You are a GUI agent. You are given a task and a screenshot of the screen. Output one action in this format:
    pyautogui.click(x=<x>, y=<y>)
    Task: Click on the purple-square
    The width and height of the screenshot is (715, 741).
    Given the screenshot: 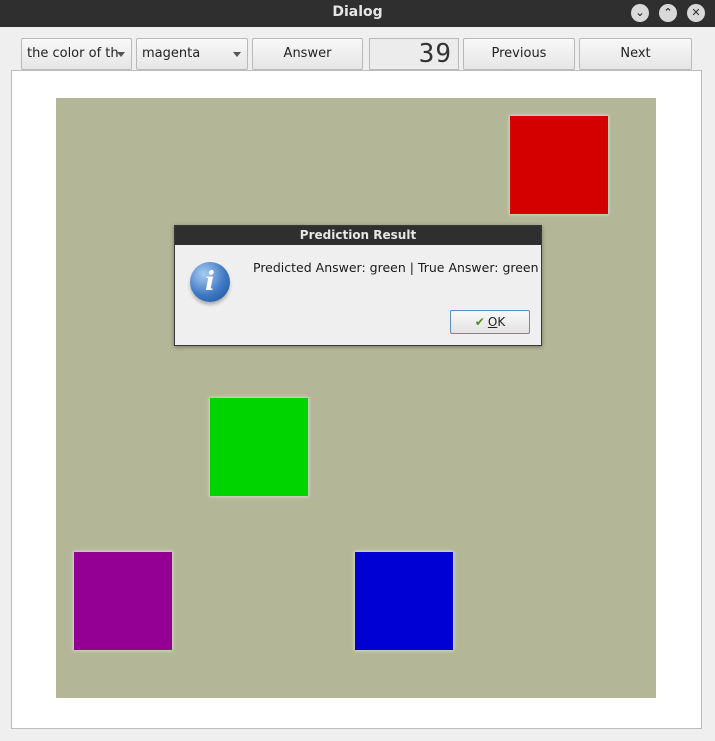 What is the action you would take?
    pyautogui.click(x=123, y=601)
    